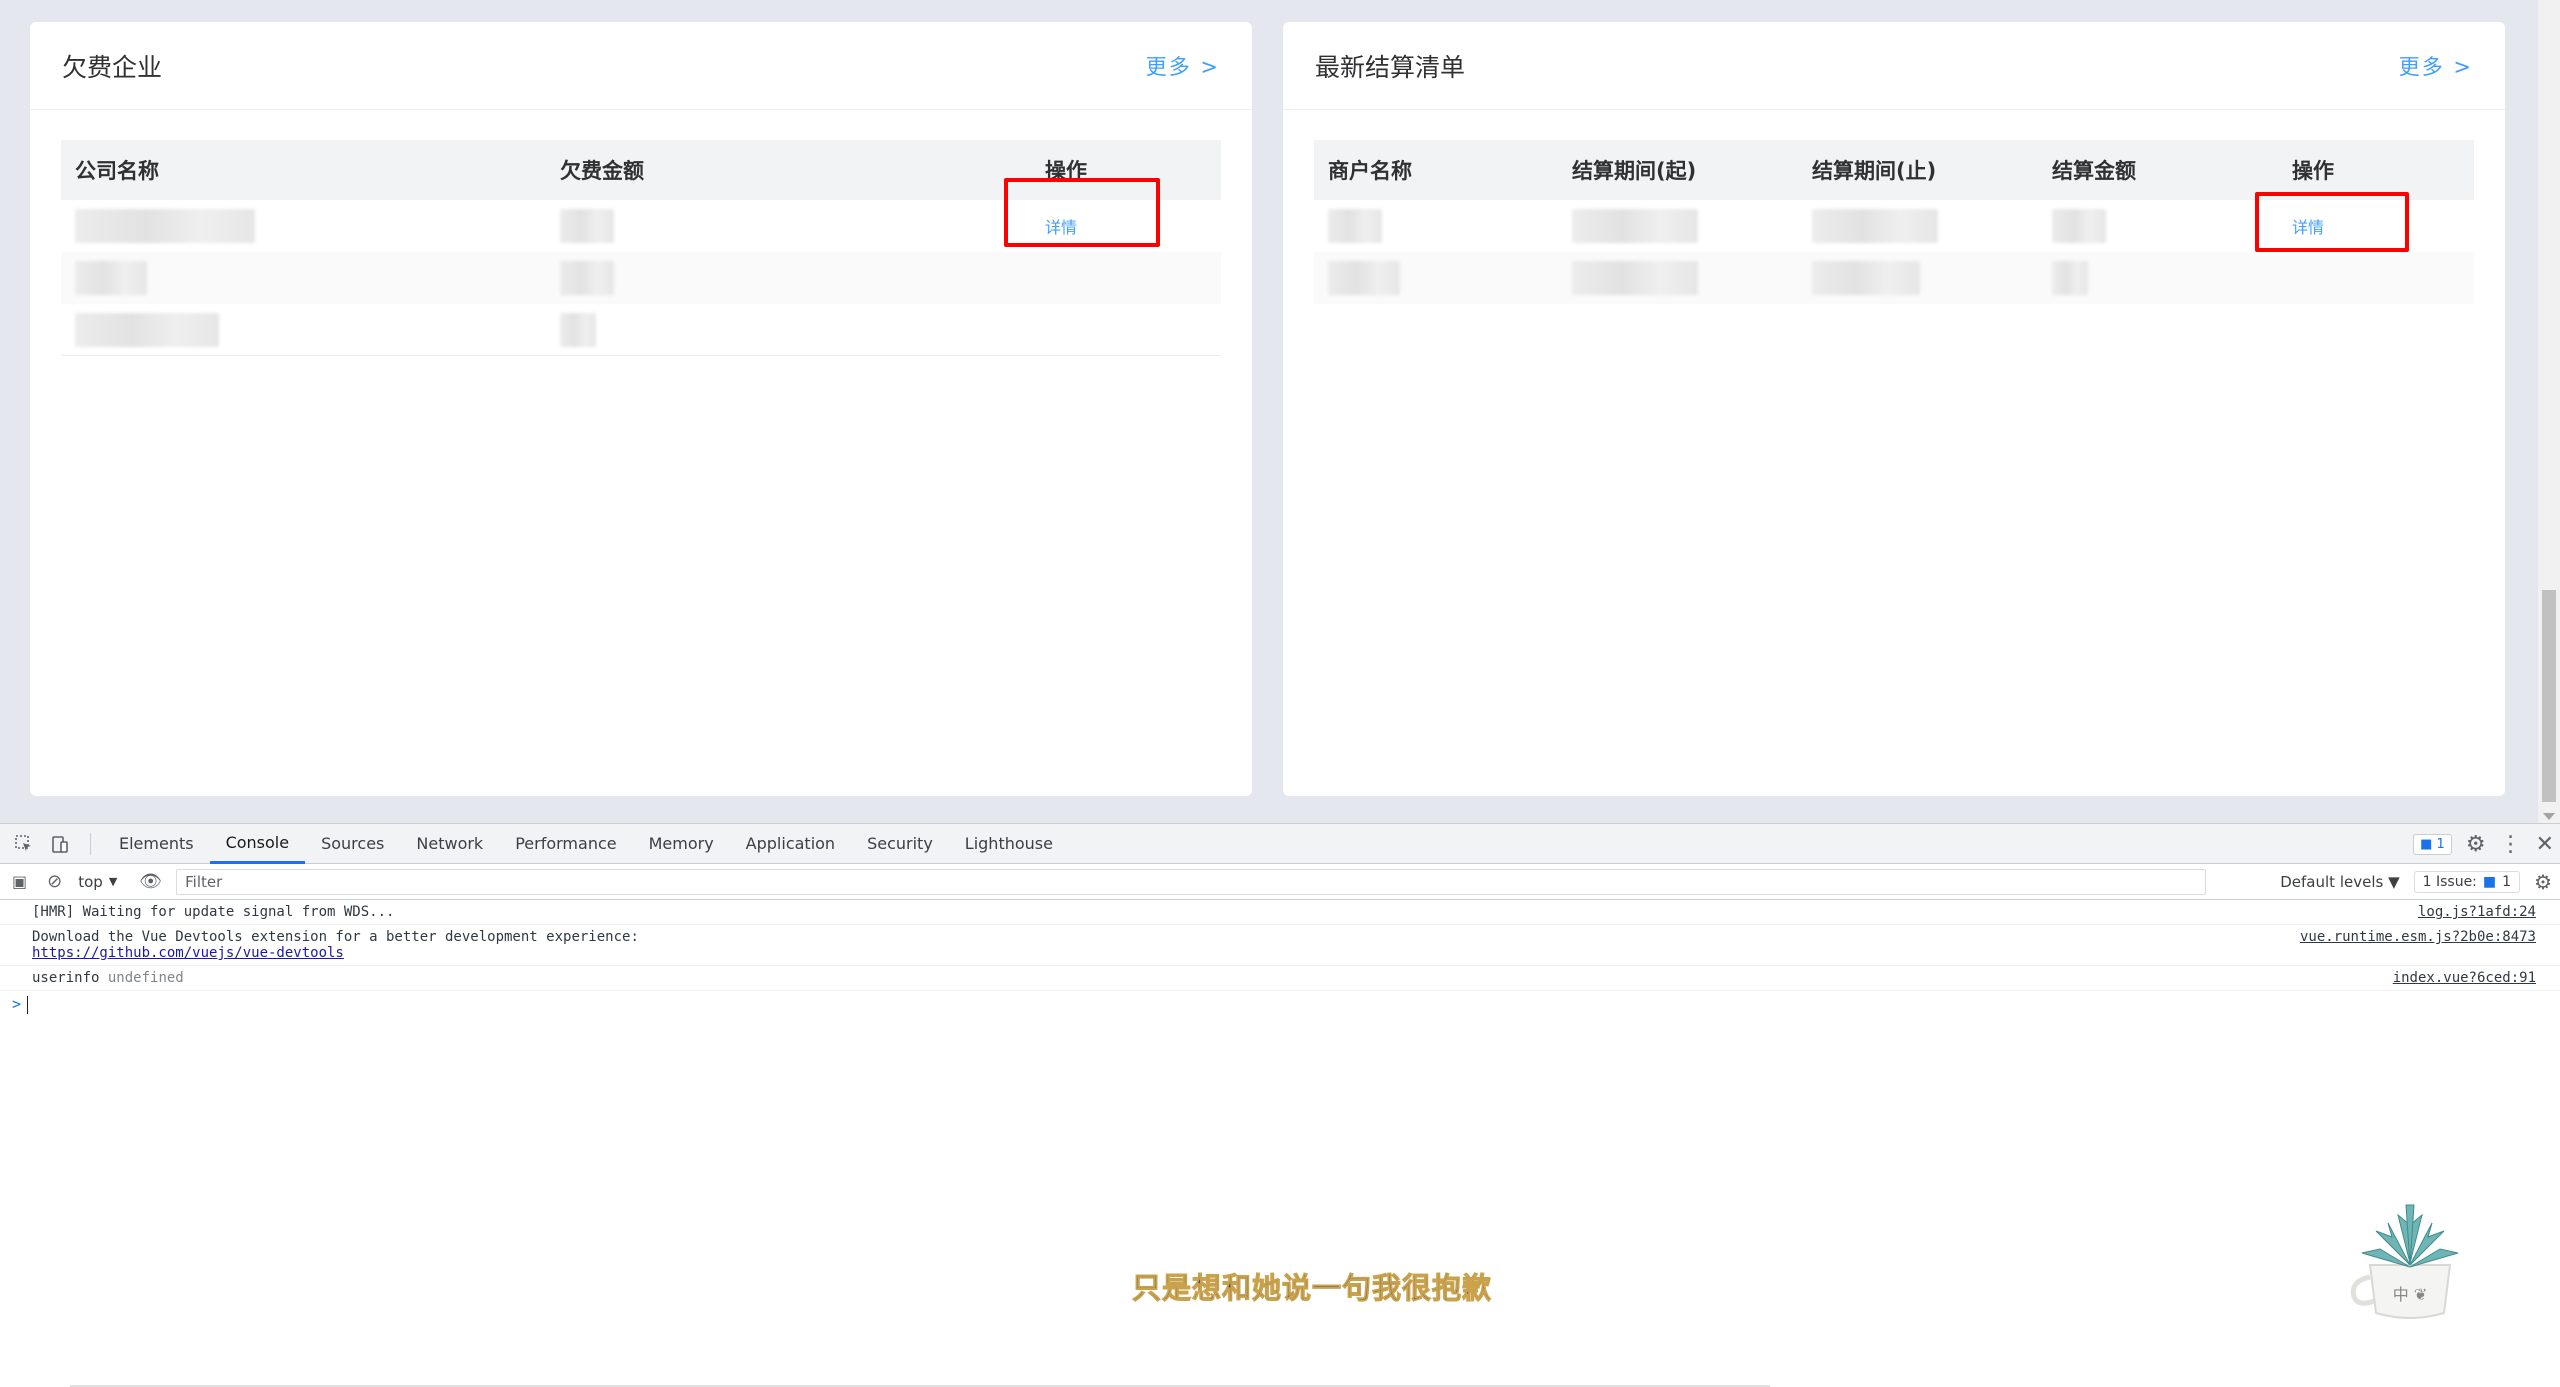  I want to click on page-scrollbar-thumb, so click(2549, 696).